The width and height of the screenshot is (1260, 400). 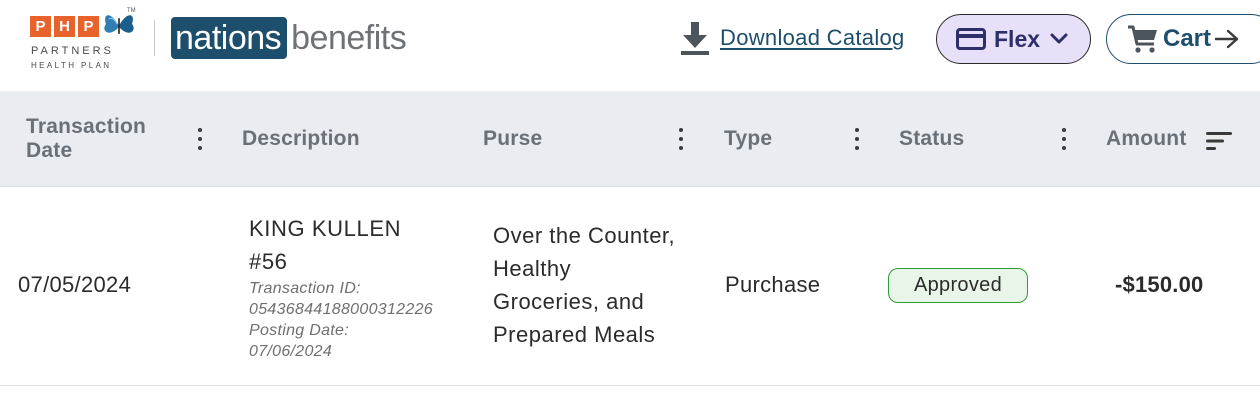 What do you see at coordinates (1017, 38) in the screenshot?
I see `flex-label: Flex` at bounding box center [1017, 38].